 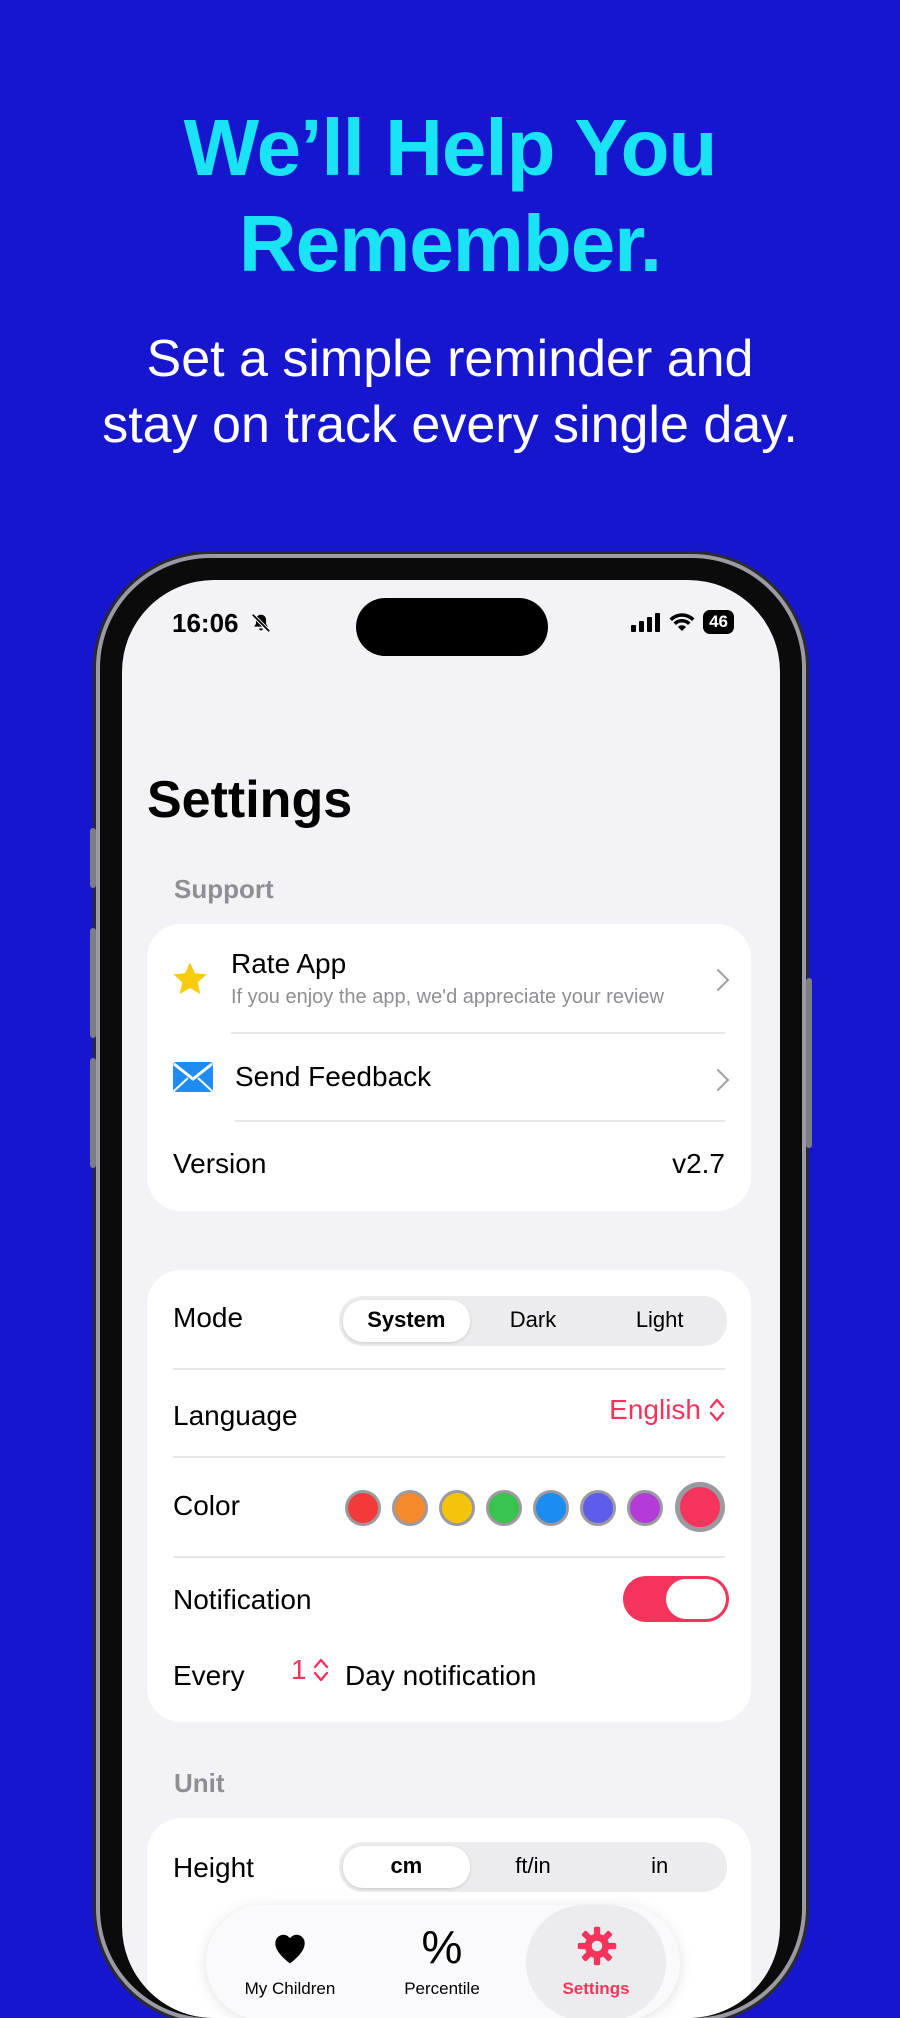 I want to click on mode-row: Mode System Dark Light, so click(x=449, y=1319).